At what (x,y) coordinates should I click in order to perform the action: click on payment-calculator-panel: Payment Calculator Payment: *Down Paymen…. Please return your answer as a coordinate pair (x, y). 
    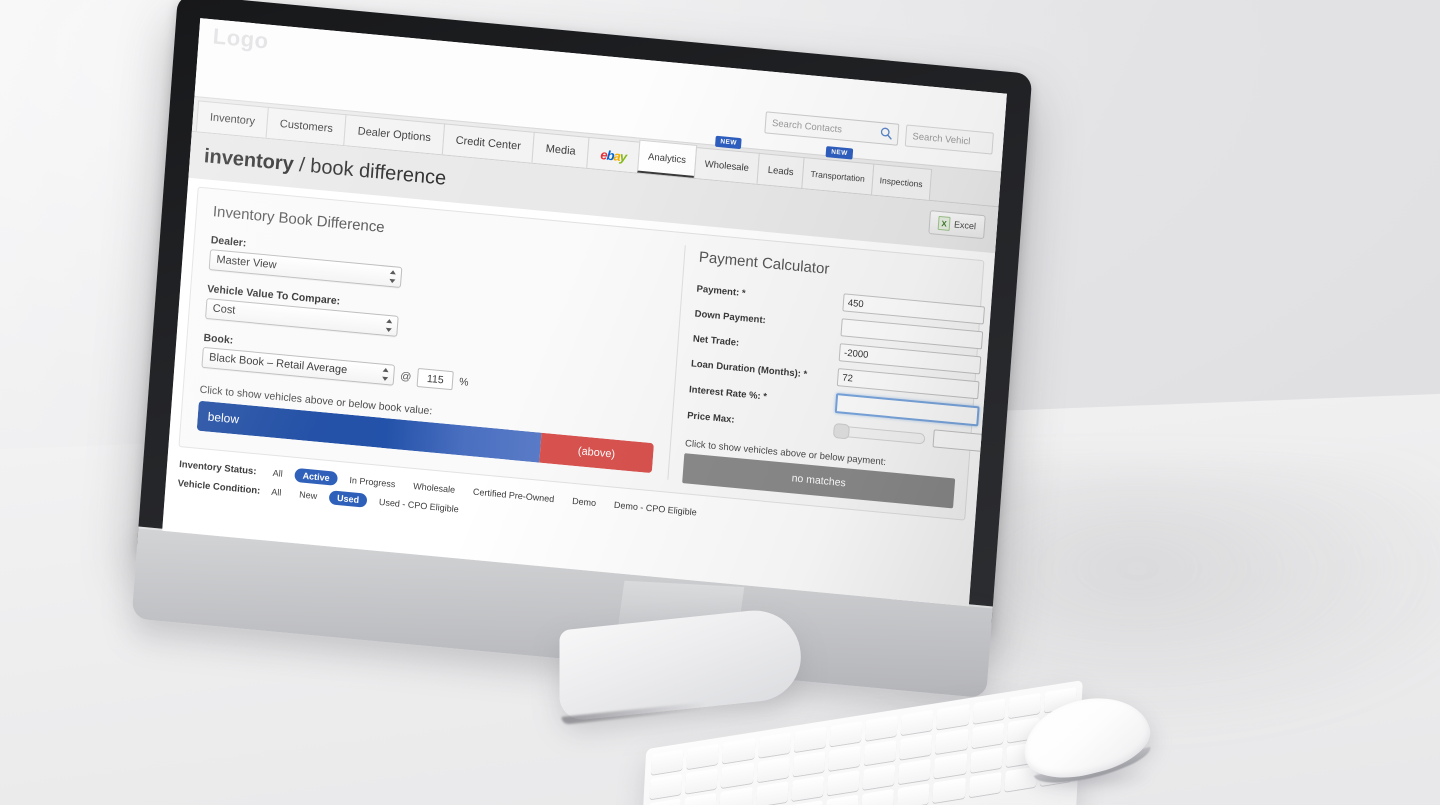
    Looking at the image, I should click on (837, 376).